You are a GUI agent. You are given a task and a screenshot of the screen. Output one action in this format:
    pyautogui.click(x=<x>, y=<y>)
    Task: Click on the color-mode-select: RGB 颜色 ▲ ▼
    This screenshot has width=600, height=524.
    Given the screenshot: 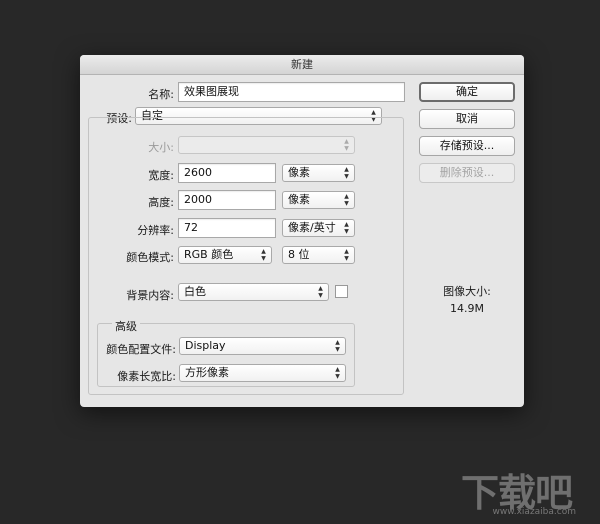 What is the action you would take?
    pyautogui.click(x=225, y=255)
    